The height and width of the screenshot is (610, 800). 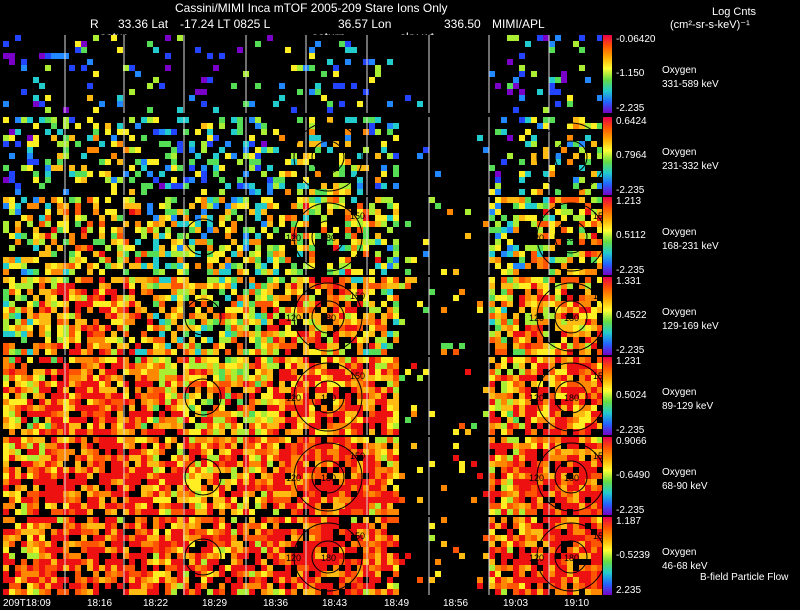 I want to click on x-tick-label: 19:03, so click(x=515, y=603).